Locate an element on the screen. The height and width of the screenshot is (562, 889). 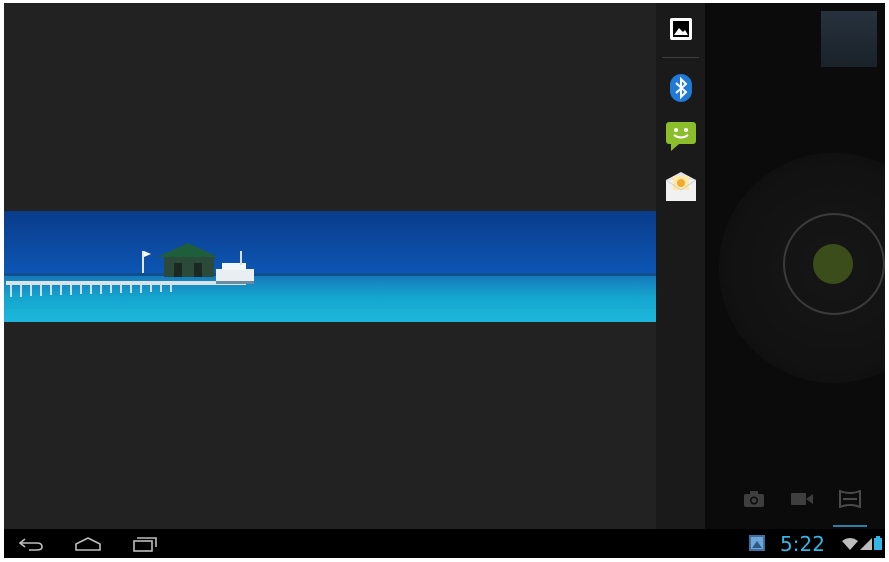
system-navigation-bar: 5:22 is located at coordinates (444, 543).